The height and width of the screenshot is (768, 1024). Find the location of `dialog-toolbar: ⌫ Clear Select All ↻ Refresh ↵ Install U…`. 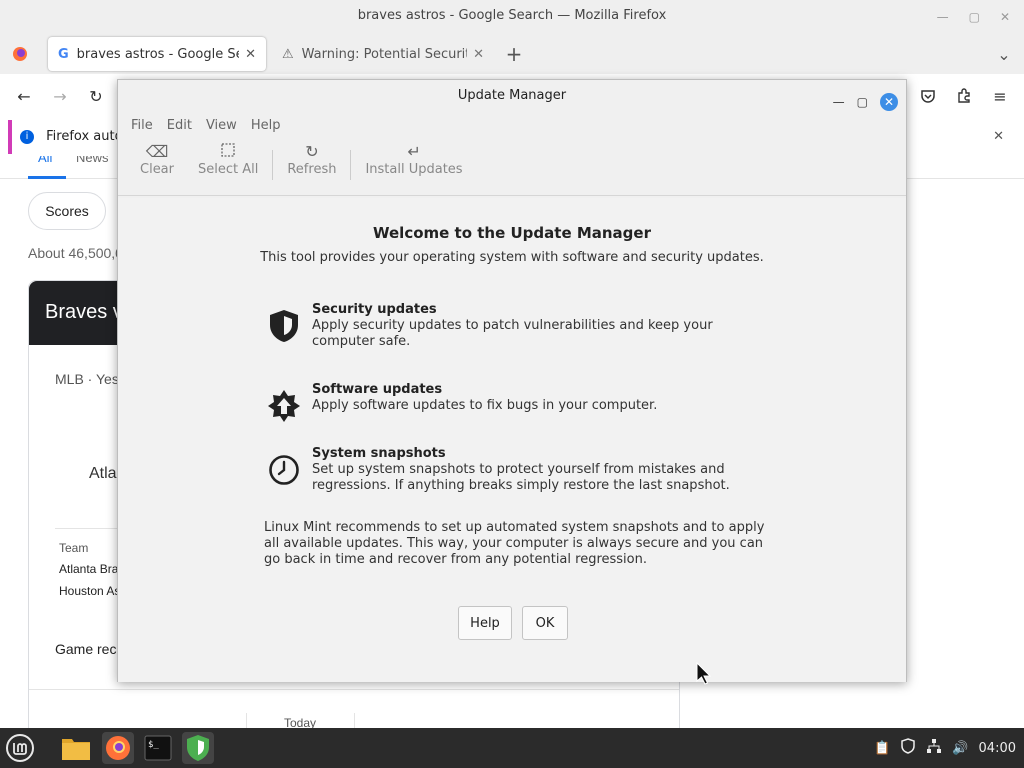

dialog-toolbar: ⌫ Clear Select All ↻ Refresh ↵ Install U… is located at coordinates (512, 167).